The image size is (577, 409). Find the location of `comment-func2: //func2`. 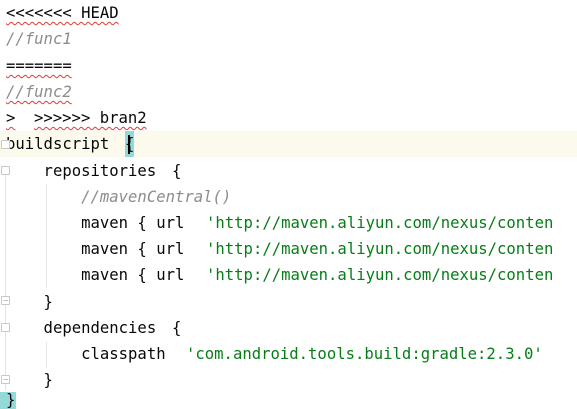

comment-func2: //func2 is located at coordinates (39, 92).